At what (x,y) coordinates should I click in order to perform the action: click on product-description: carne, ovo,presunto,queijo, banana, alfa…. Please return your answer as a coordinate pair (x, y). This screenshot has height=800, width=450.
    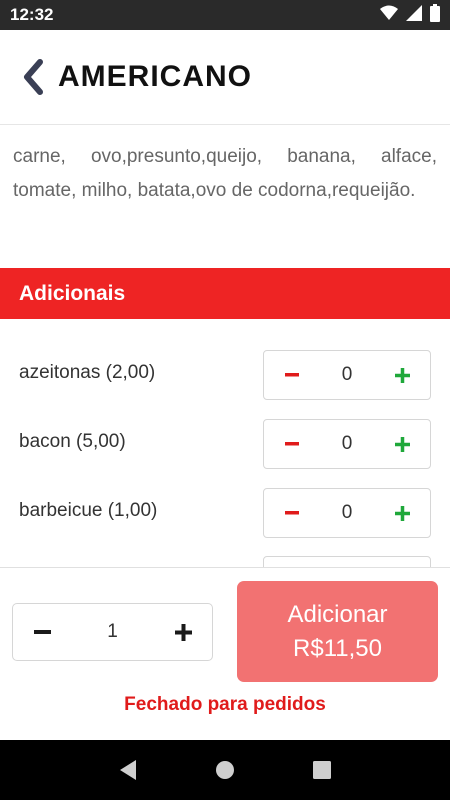
    Looking at the image, I should click on (225, 173).